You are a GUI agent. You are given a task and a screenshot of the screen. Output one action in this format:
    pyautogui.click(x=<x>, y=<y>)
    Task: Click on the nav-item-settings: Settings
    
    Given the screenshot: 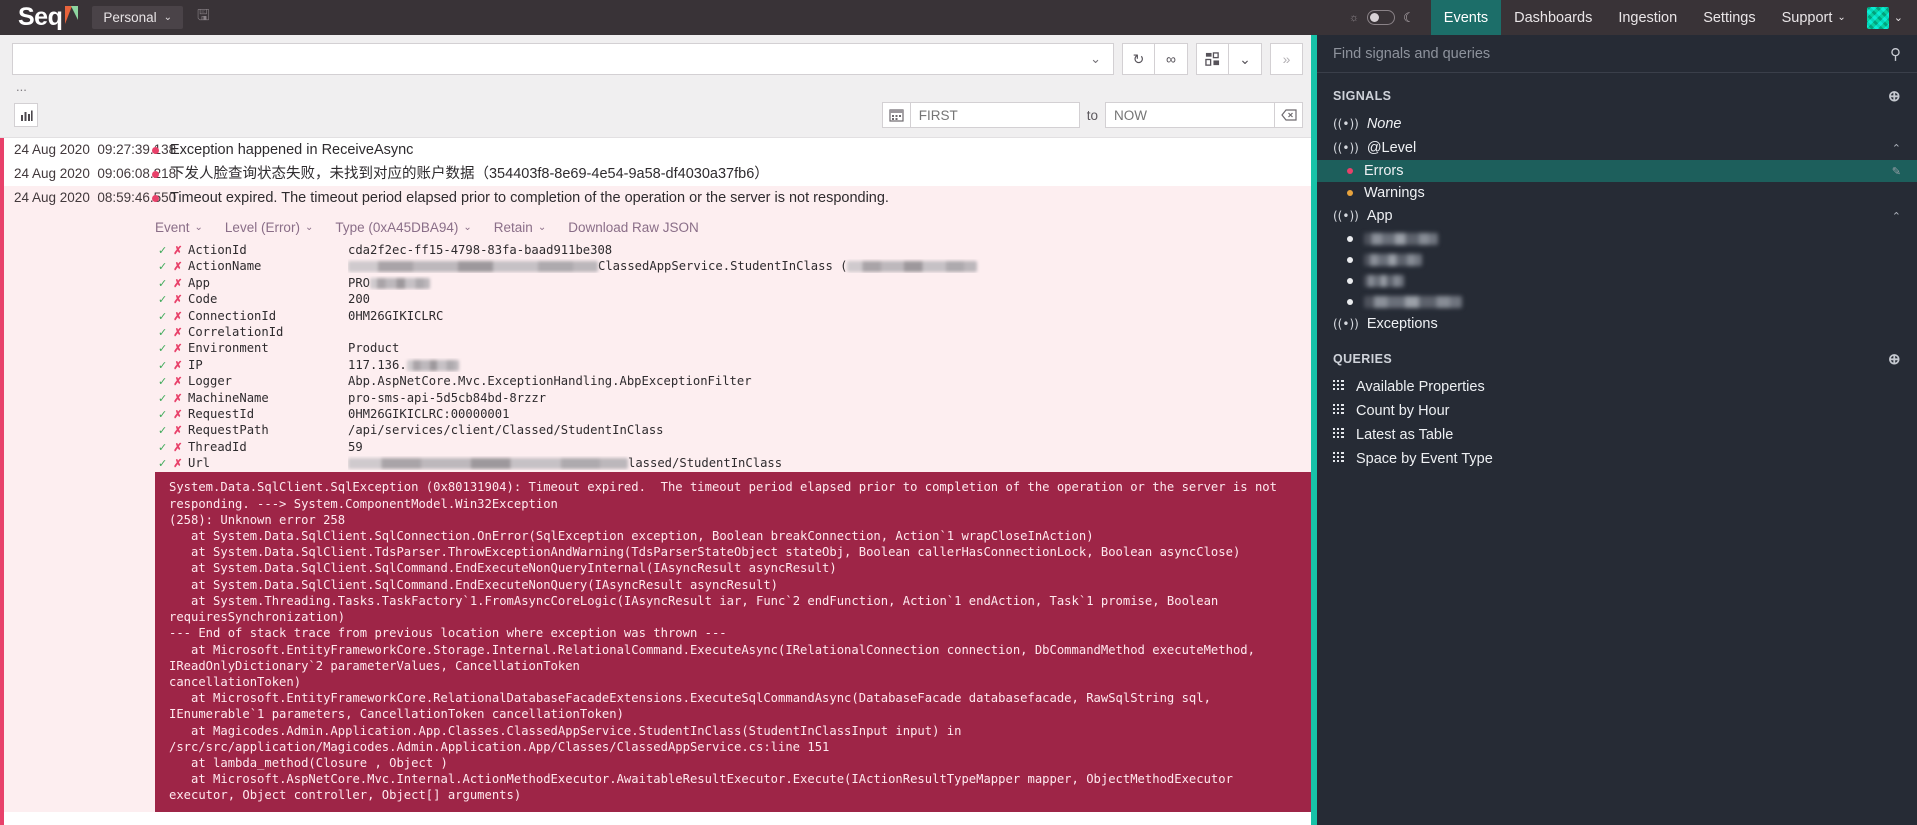 What is the action you would take?
    pyautogui.click(x=1729, y=17)
    